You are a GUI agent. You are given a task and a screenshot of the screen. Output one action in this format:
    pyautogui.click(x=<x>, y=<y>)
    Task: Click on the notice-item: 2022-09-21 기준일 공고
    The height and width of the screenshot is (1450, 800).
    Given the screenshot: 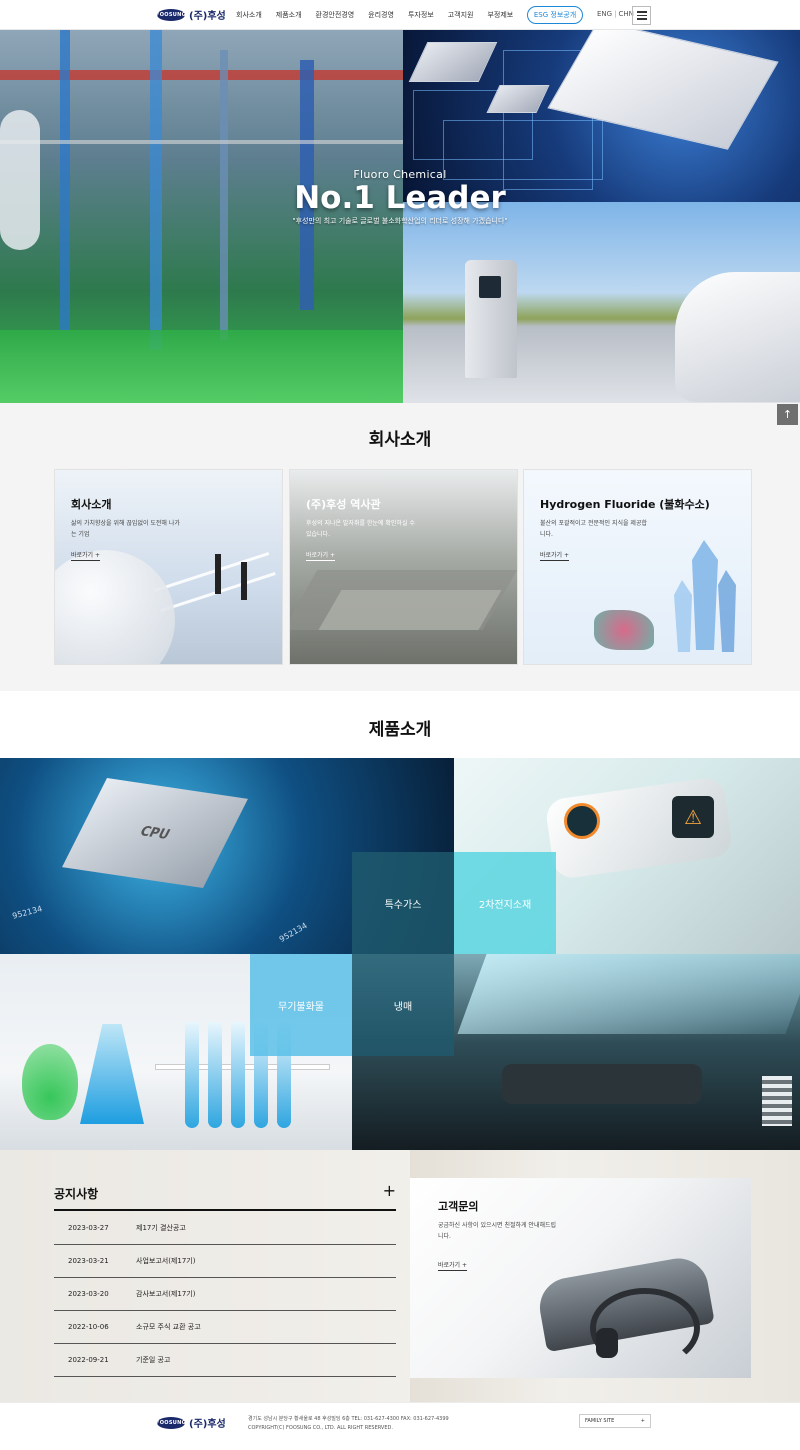 What is the action you would take?
    pyautogui.click(x=225, y=1360)
    